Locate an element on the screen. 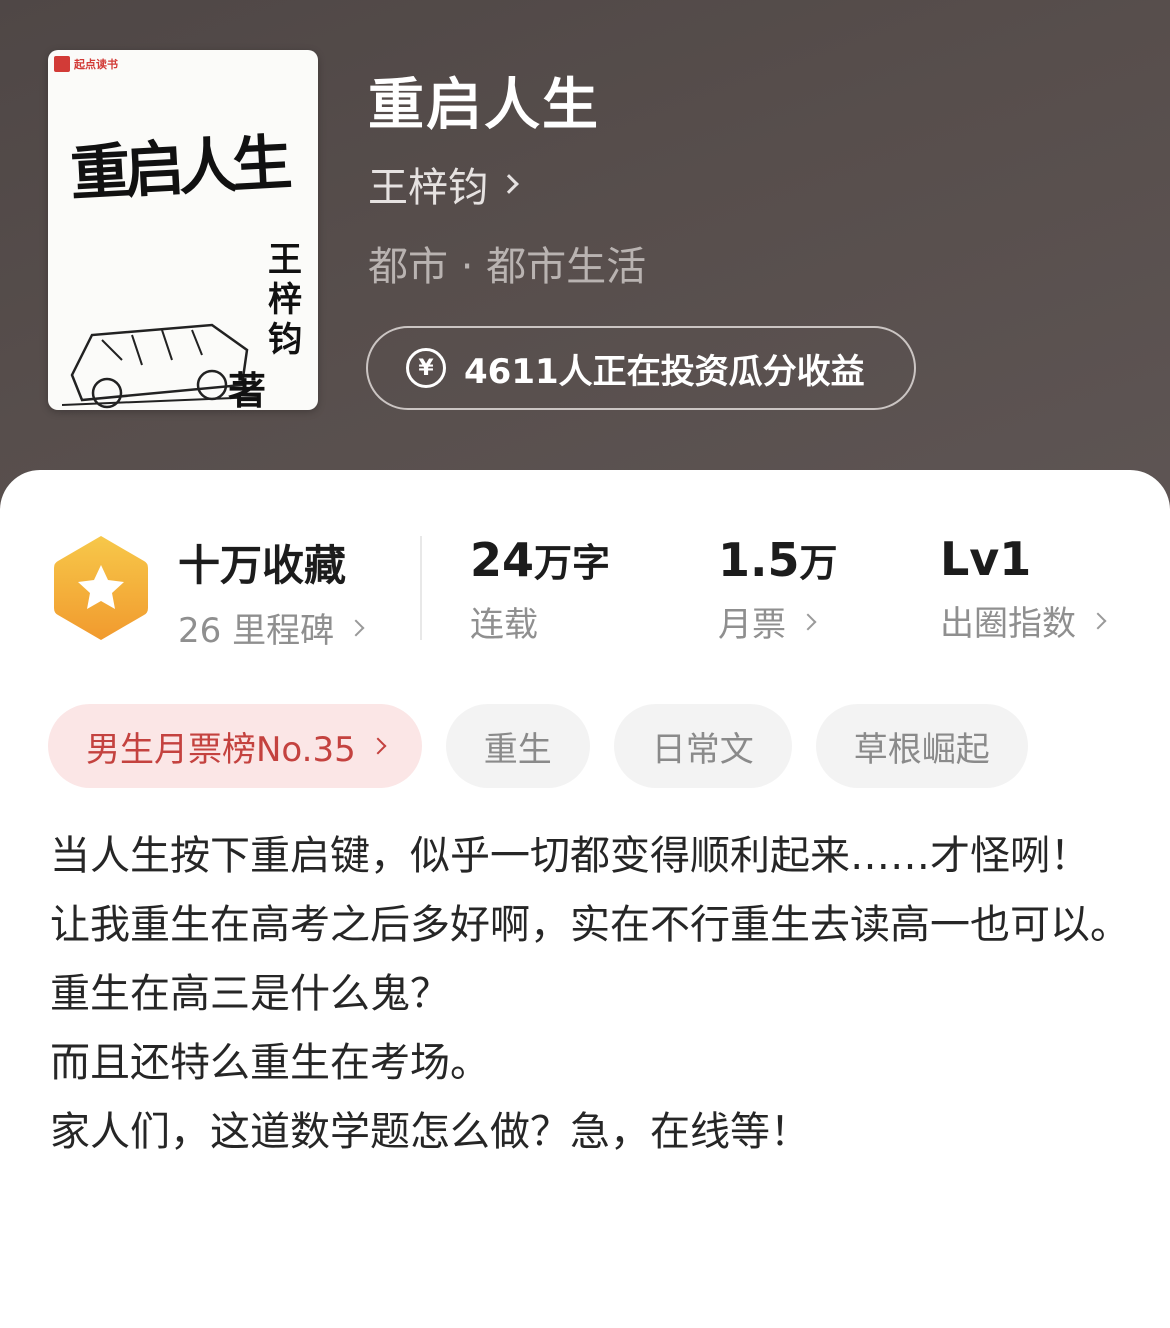 This screenshot has height=1328, width=1170. synopsis-line: 家人们，这道数学题怎么做？急，在线等！ is located at coordinates (430, 1132).